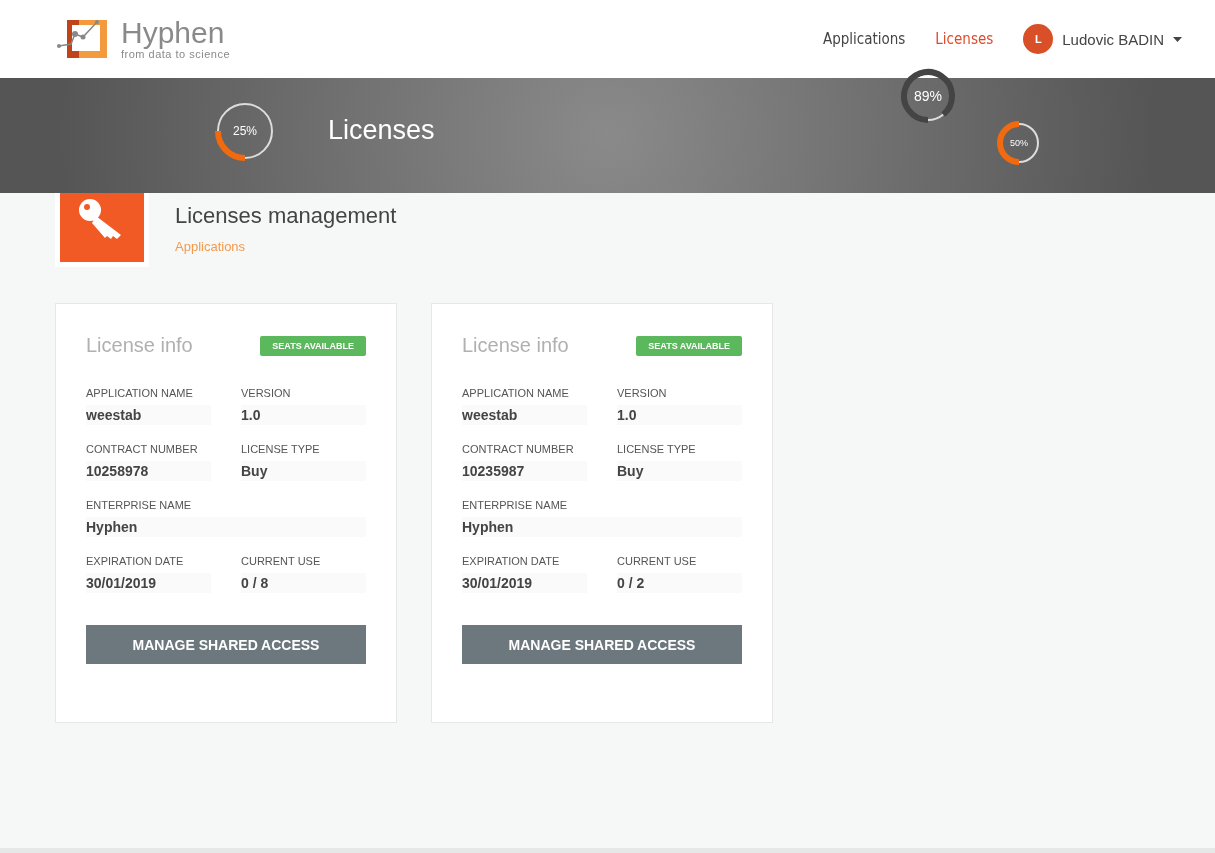  Describe the element at coordinates (173, 33) in the screenshot. I see `brand-name: Hyphen` at that location.